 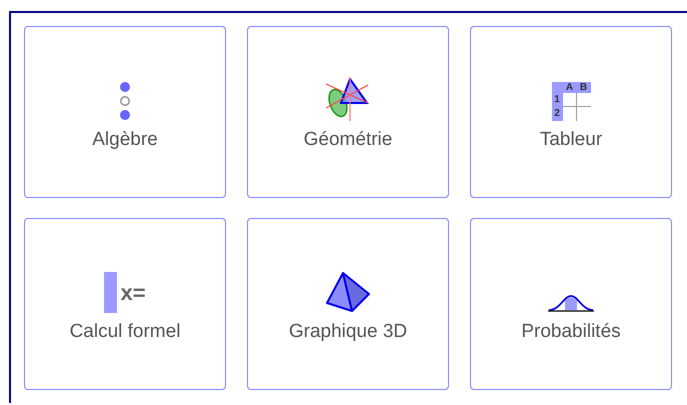 What do you see at coordinates (571, 112) in the screenshot?
I see `app-card: A B 1 2 Tableur` at bounding box center [571, 112].